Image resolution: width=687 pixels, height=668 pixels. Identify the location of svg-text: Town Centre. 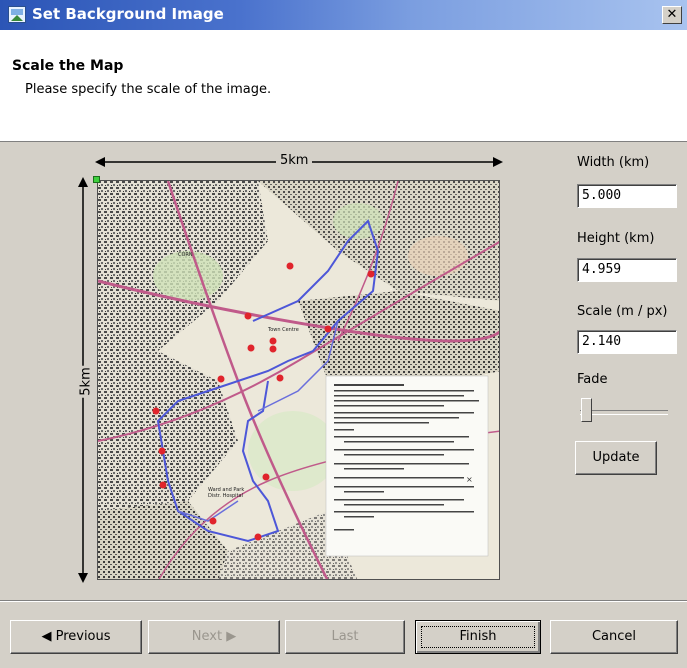
(283, 330).